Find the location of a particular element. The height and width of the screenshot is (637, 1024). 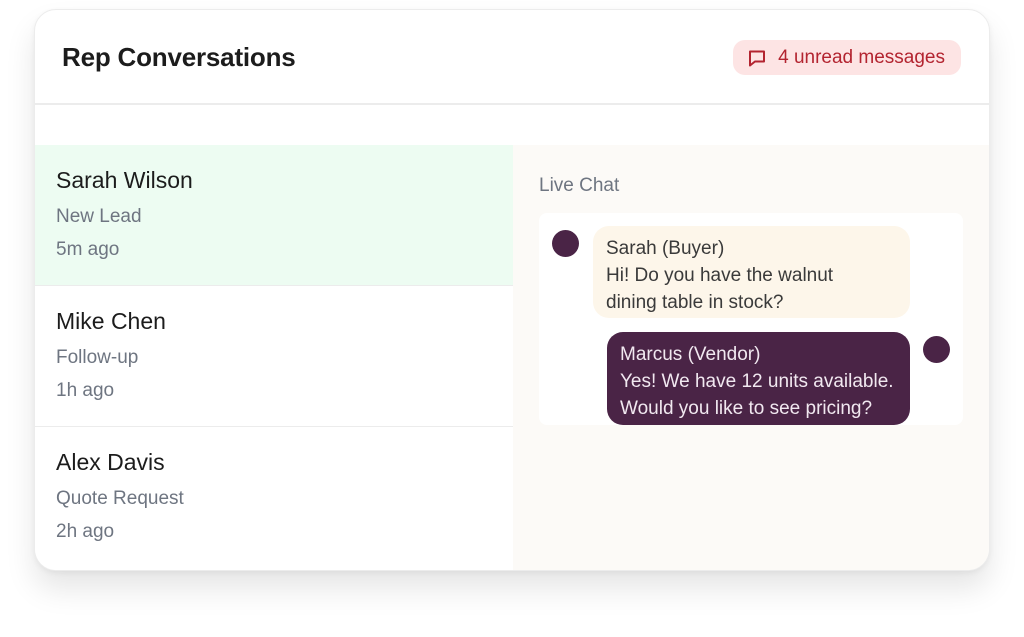

buyer-avatar is located at coordinates (565, 243).